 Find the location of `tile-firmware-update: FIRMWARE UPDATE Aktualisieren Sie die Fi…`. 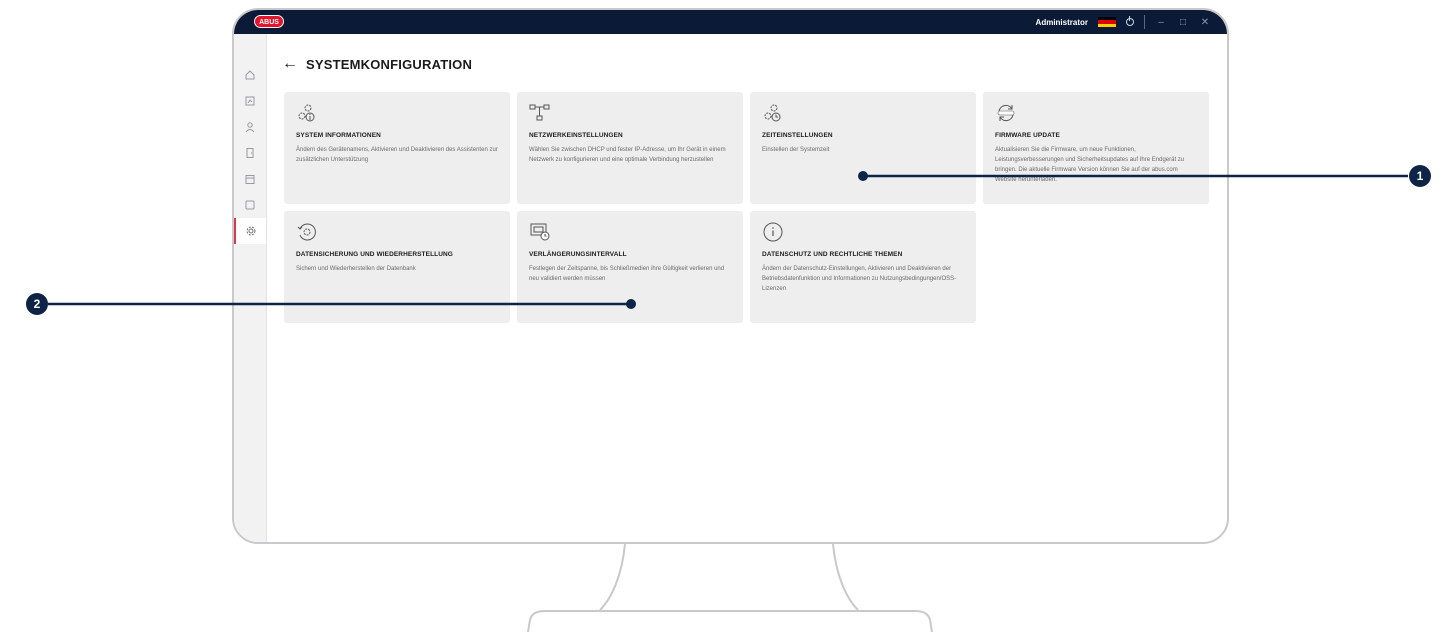

tile-firmware-update: FIRMWARE UPDATE Aktualisieren Sie die Fi… is located at coordinates (1096, 148).